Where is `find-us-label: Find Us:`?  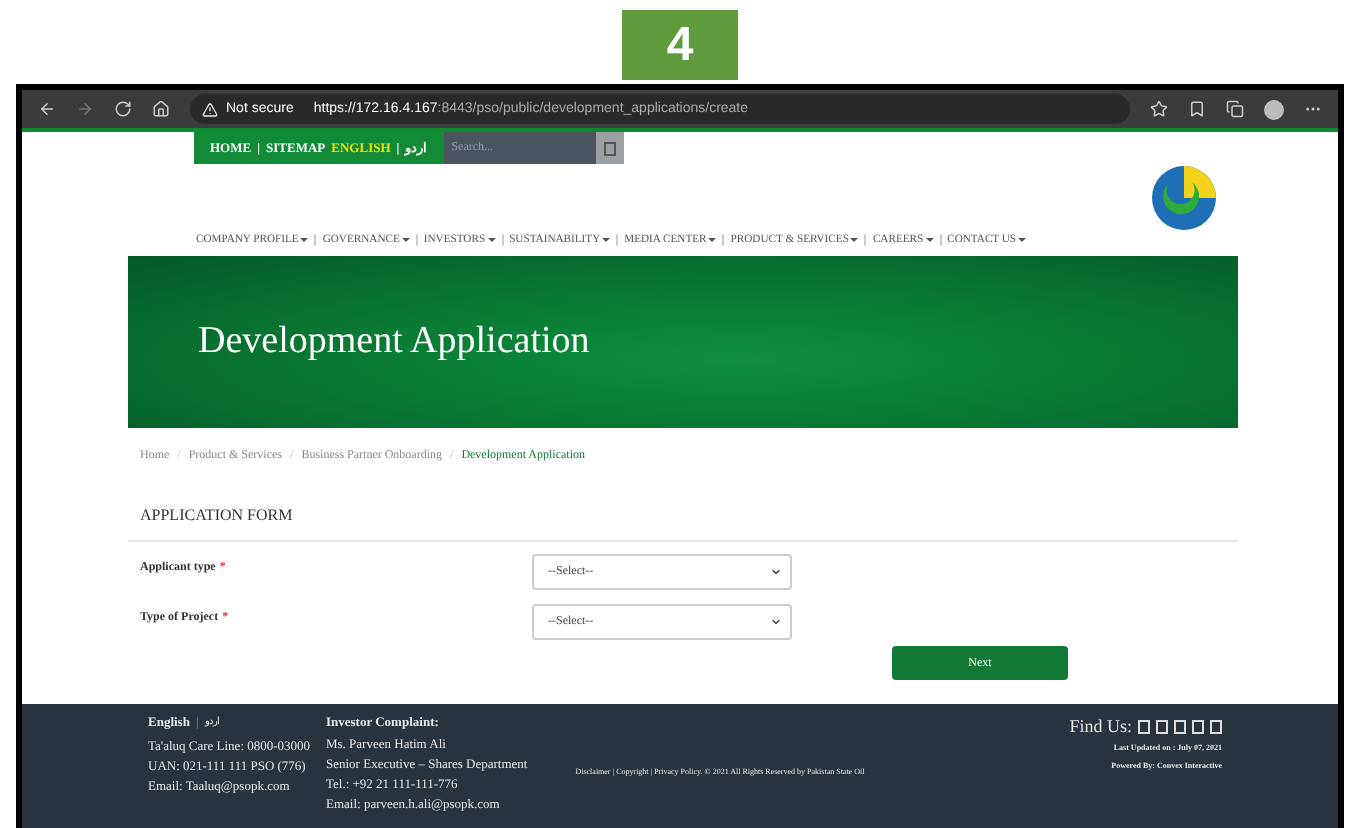 find-us-label: Find Us: is located at coordinates (1100, 726).